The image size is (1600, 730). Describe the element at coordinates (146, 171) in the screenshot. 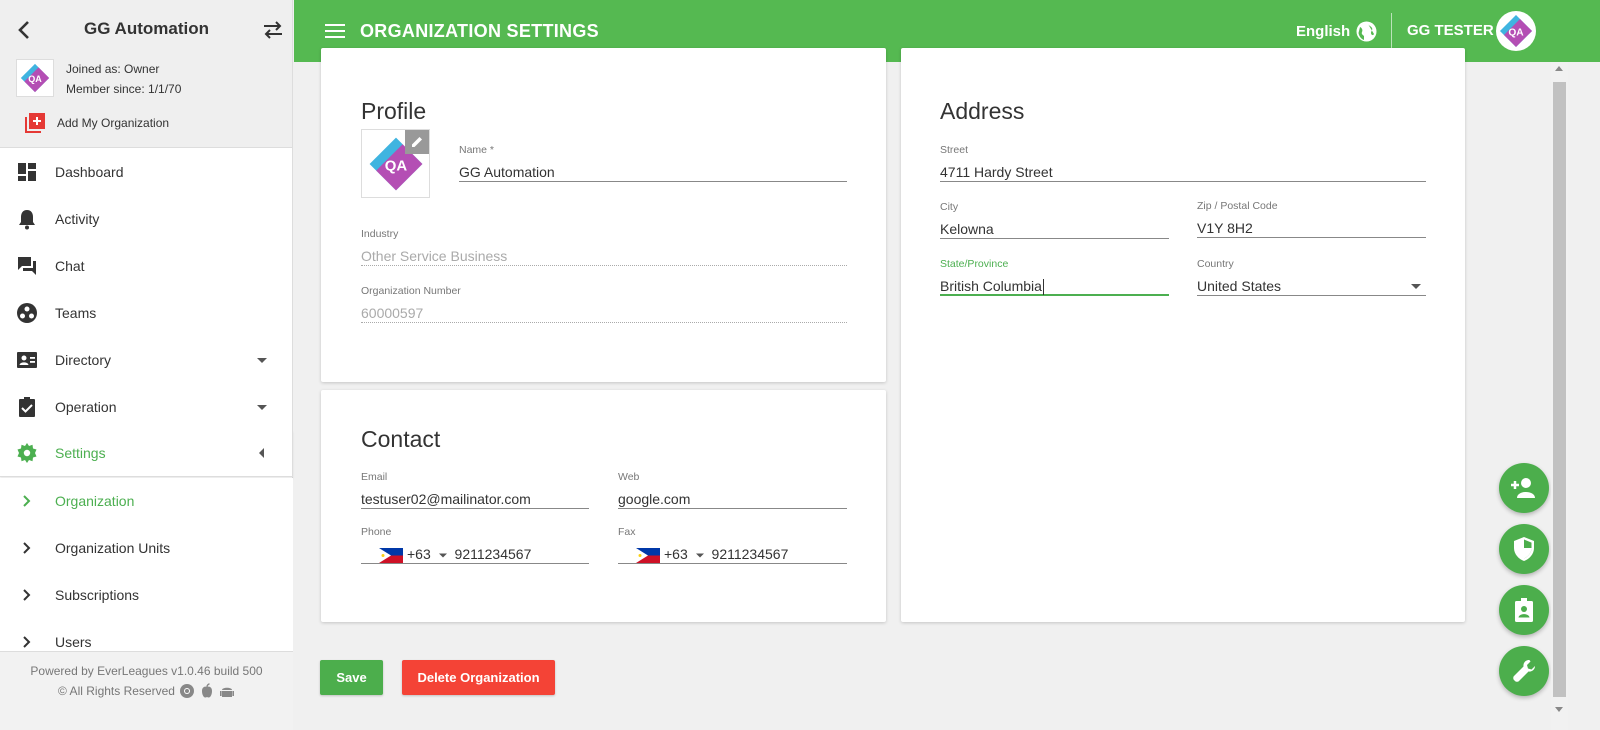

I see `sidebar-item-dashboard: Dashboard` at that location.